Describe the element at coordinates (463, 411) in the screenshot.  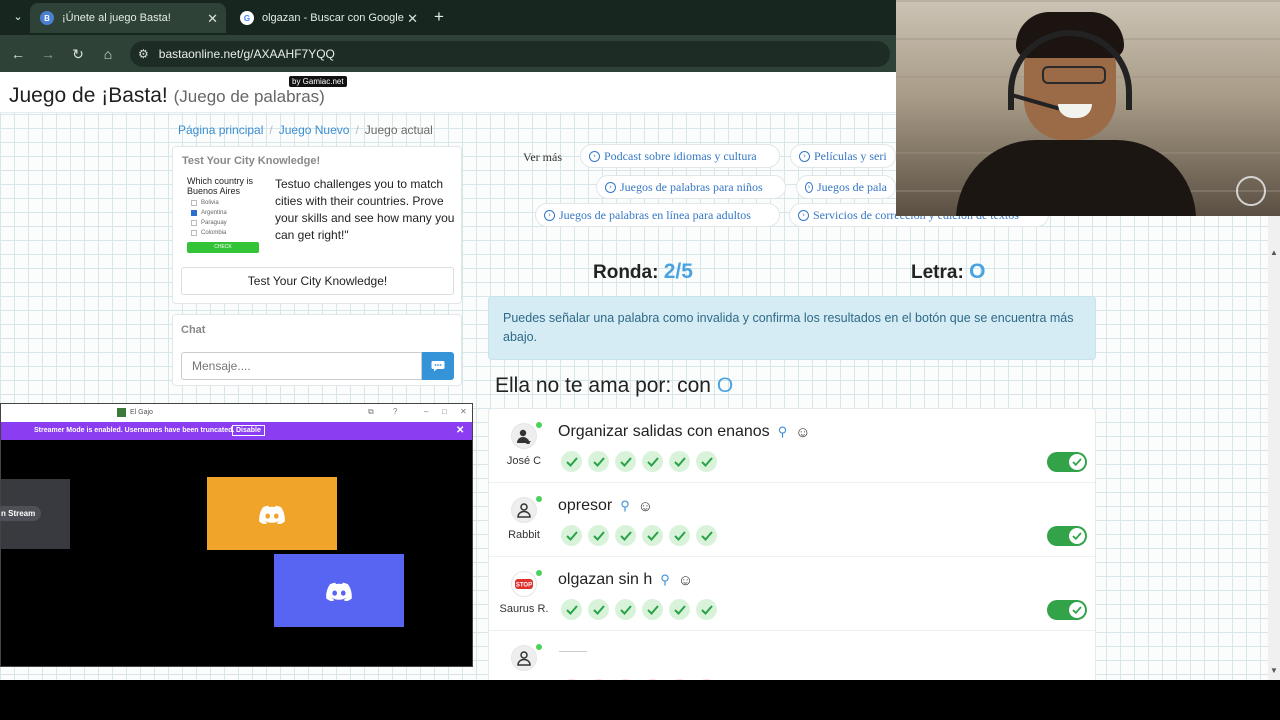
I see `close-icon: ✕` at that location.